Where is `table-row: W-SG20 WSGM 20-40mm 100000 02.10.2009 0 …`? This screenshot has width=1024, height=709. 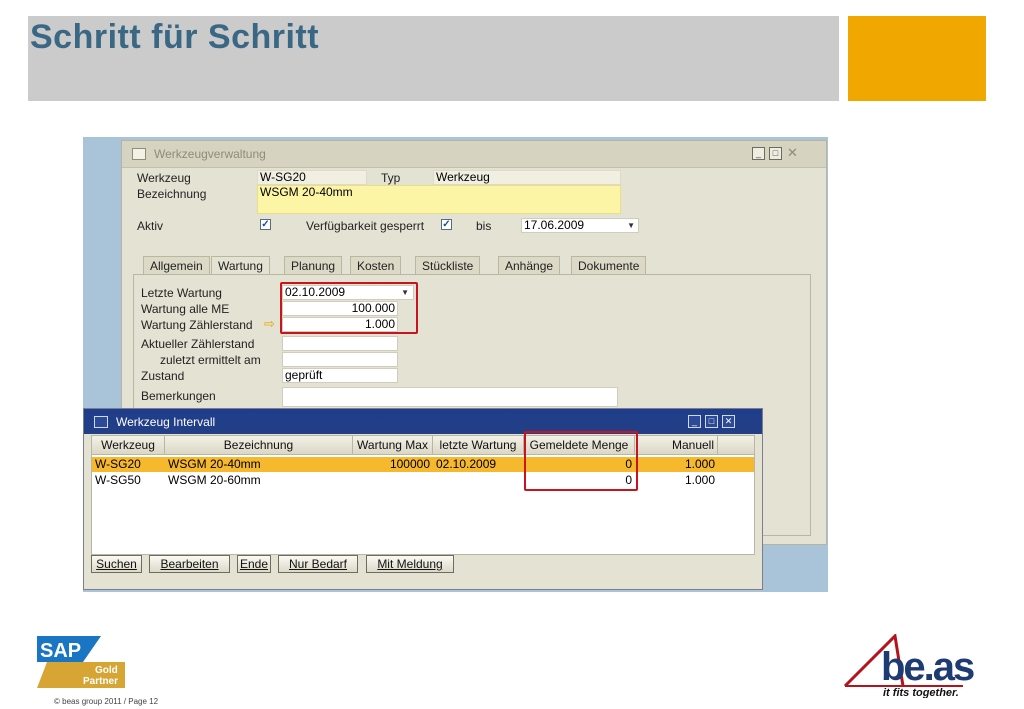 table-row: W-SG20 WSGM 20-40mm 100000 02.10.2009 0 … is located at coordinates (423, 464).